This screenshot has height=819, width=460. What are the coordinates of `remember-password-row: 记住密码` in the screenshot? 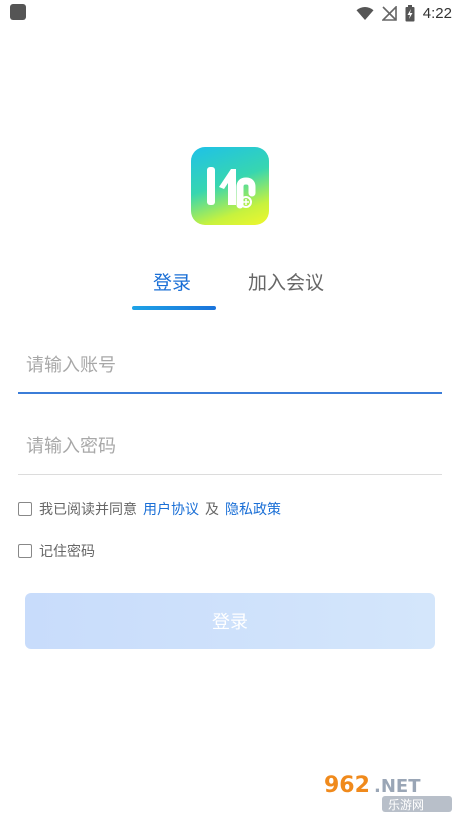 It's located at (56, 551).